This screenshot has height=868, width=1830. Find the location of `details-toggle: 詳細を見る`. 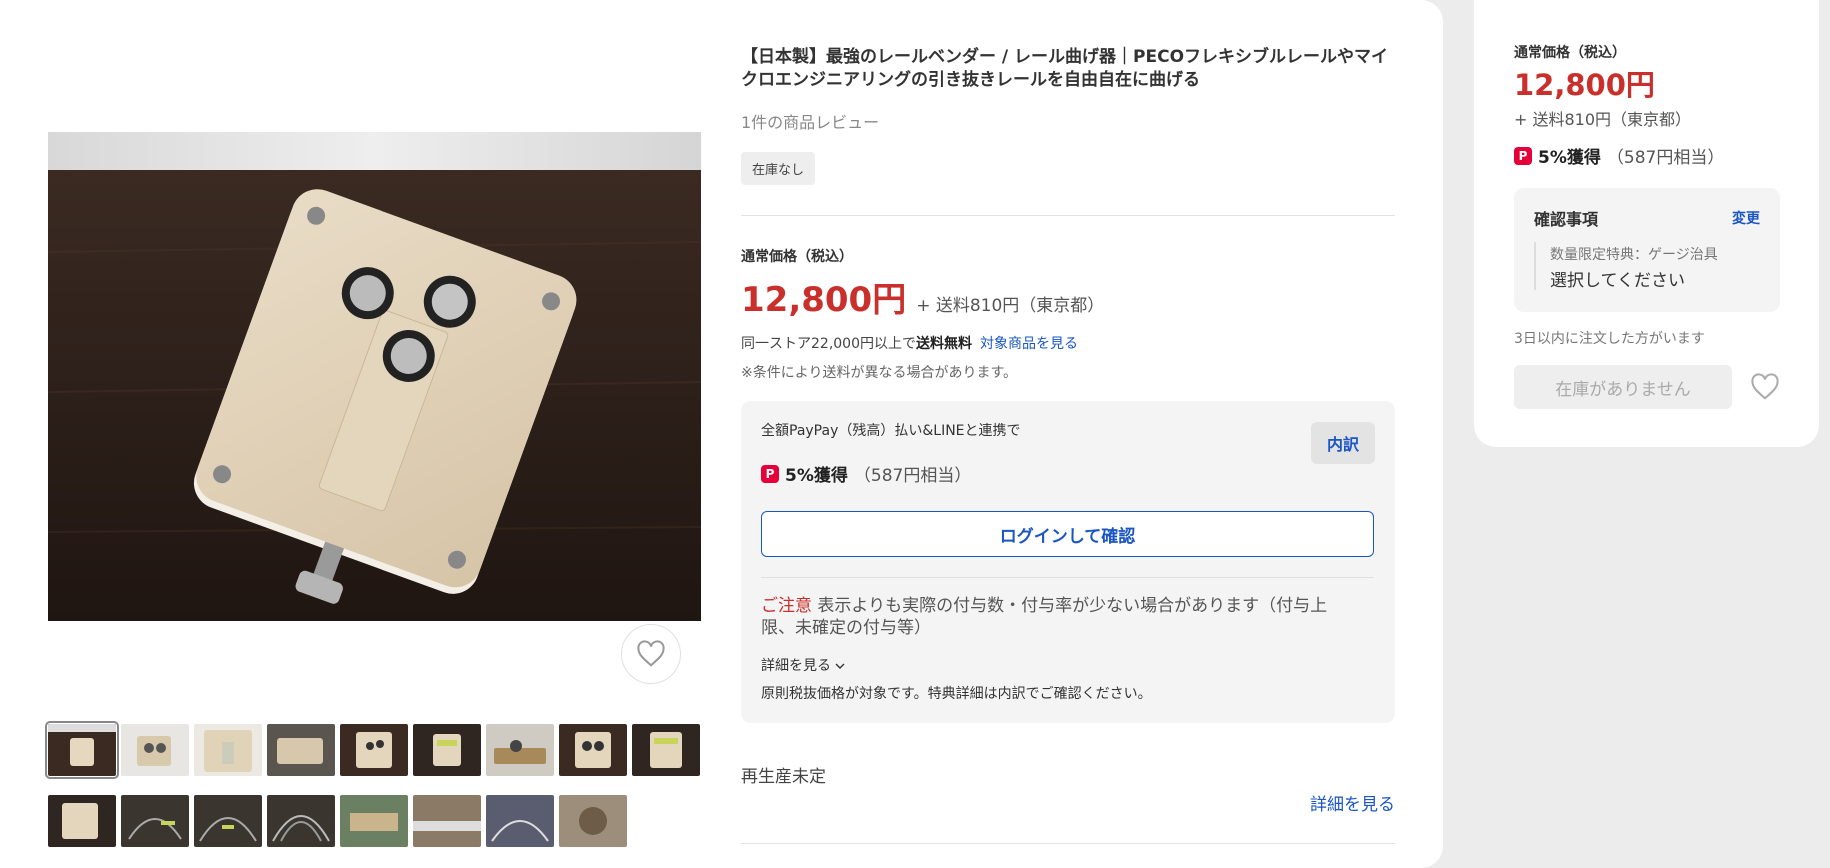

details-toggle: 詳細を見る is located at coordinates (803, 665).